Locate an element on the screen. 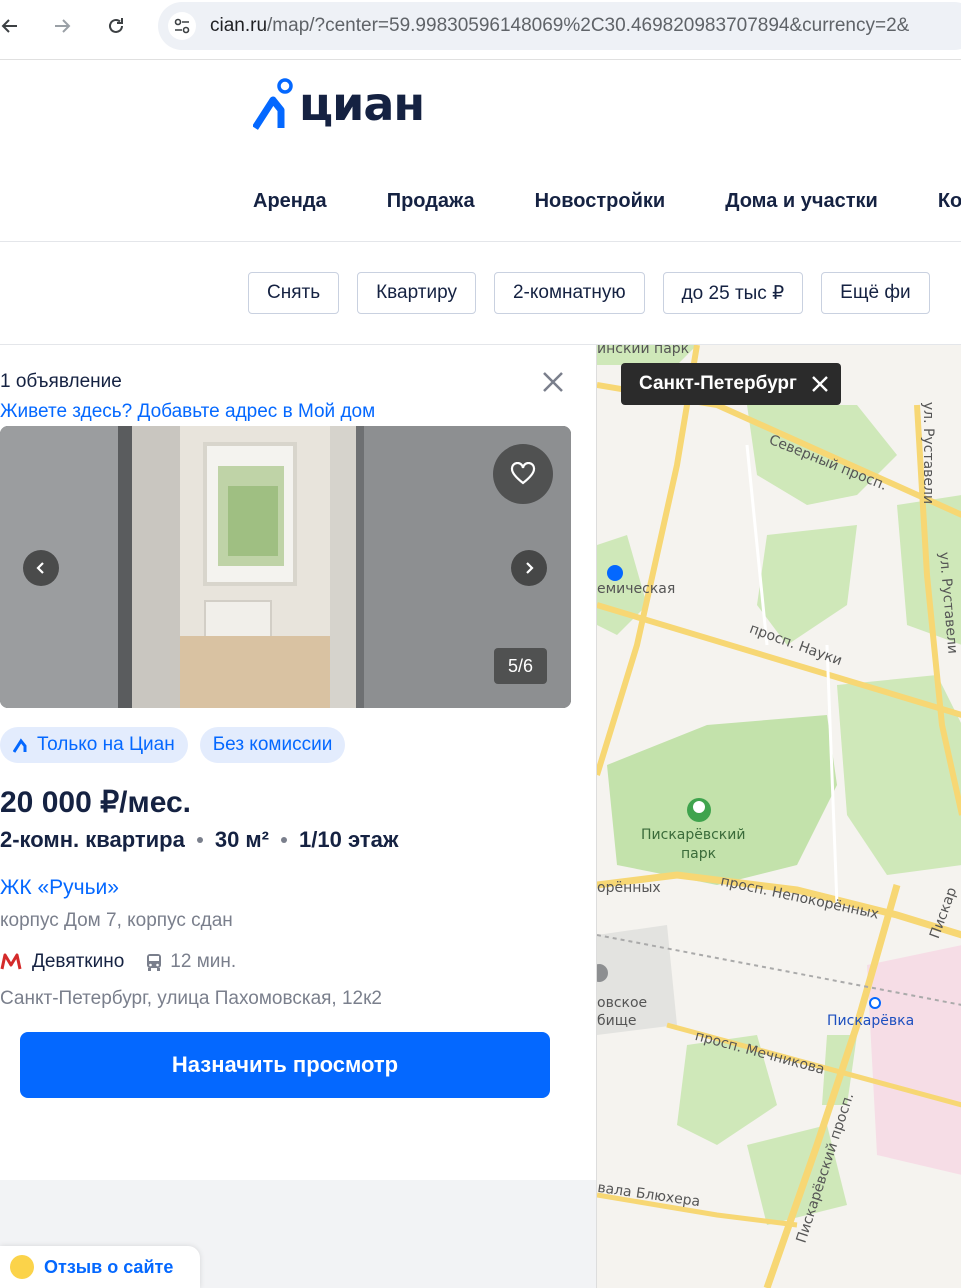 This screenshot has width=961, height=1288. listing-photo: 5/6 is located at coordinates (285, 567).